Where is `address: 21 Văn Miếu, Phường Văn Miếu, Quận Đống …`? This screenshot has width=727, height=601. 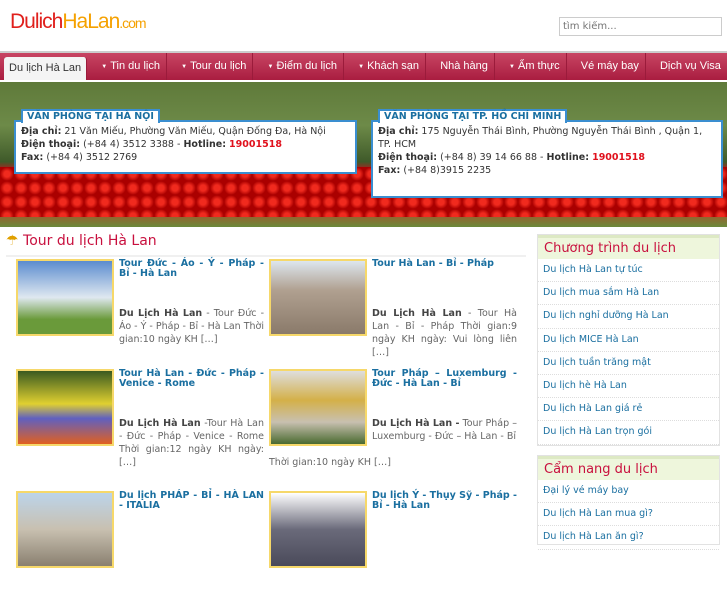
address: 21 Văn Miếu, Phường Văn Miếu, Quận Đống … is located at coordinates (195, 131).